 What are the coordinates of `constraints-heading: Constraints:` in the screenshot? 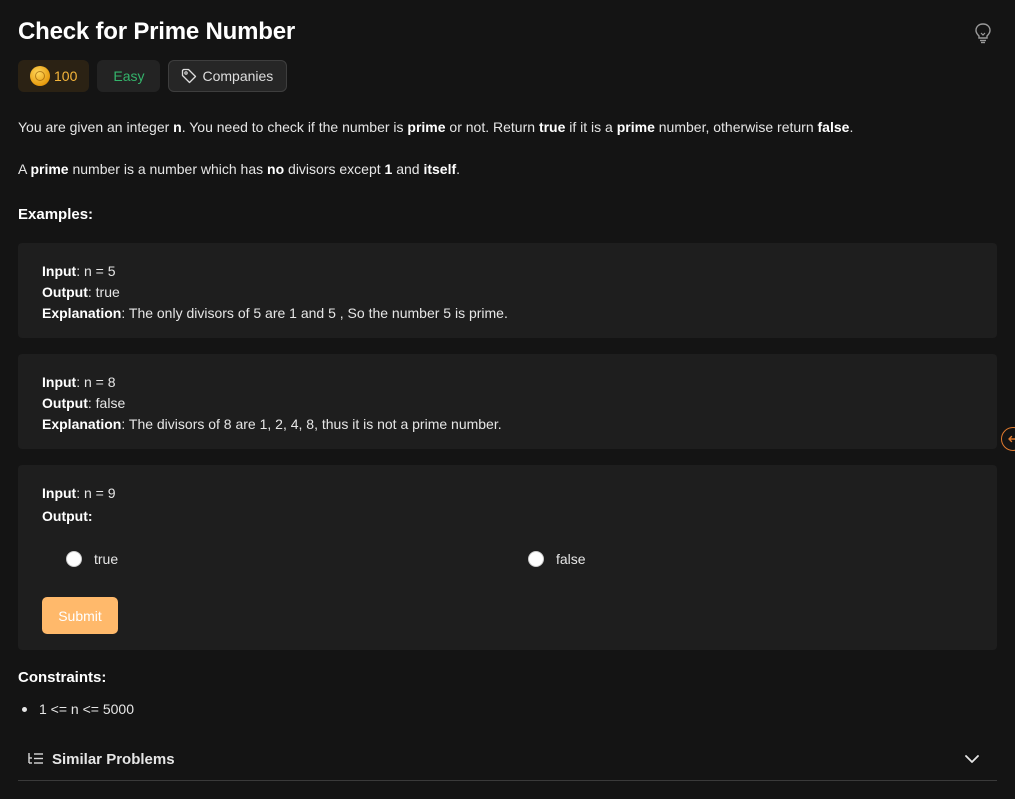 It's located at (62, 677).